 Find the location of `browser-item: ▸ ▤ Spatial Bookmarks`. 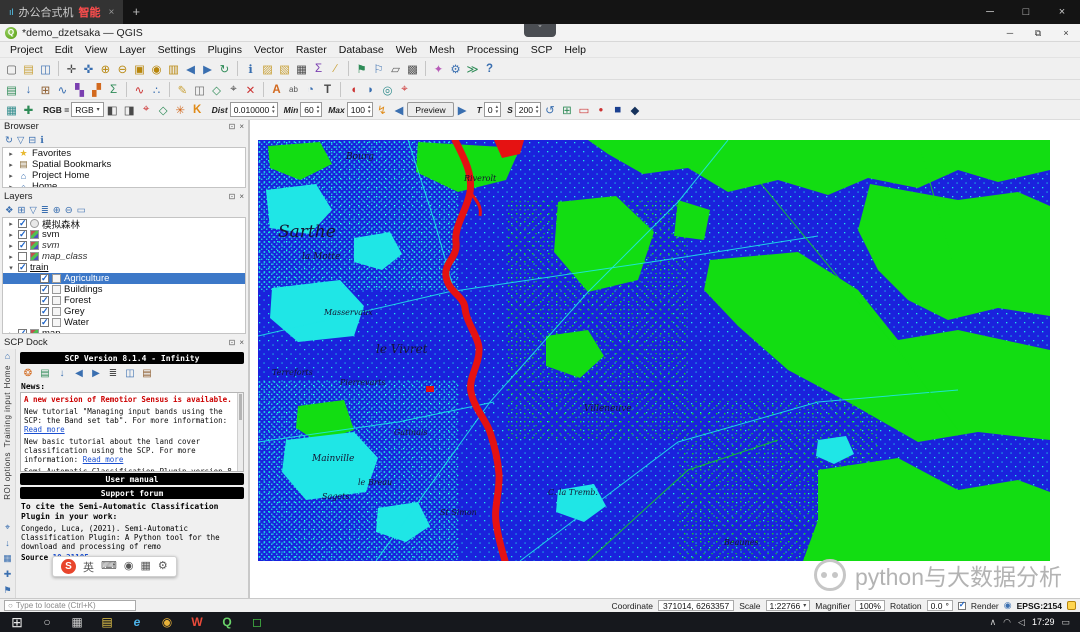

browser-item: ▸ ▤ Spatial Bookmarks is located at coordinates (124, 164).